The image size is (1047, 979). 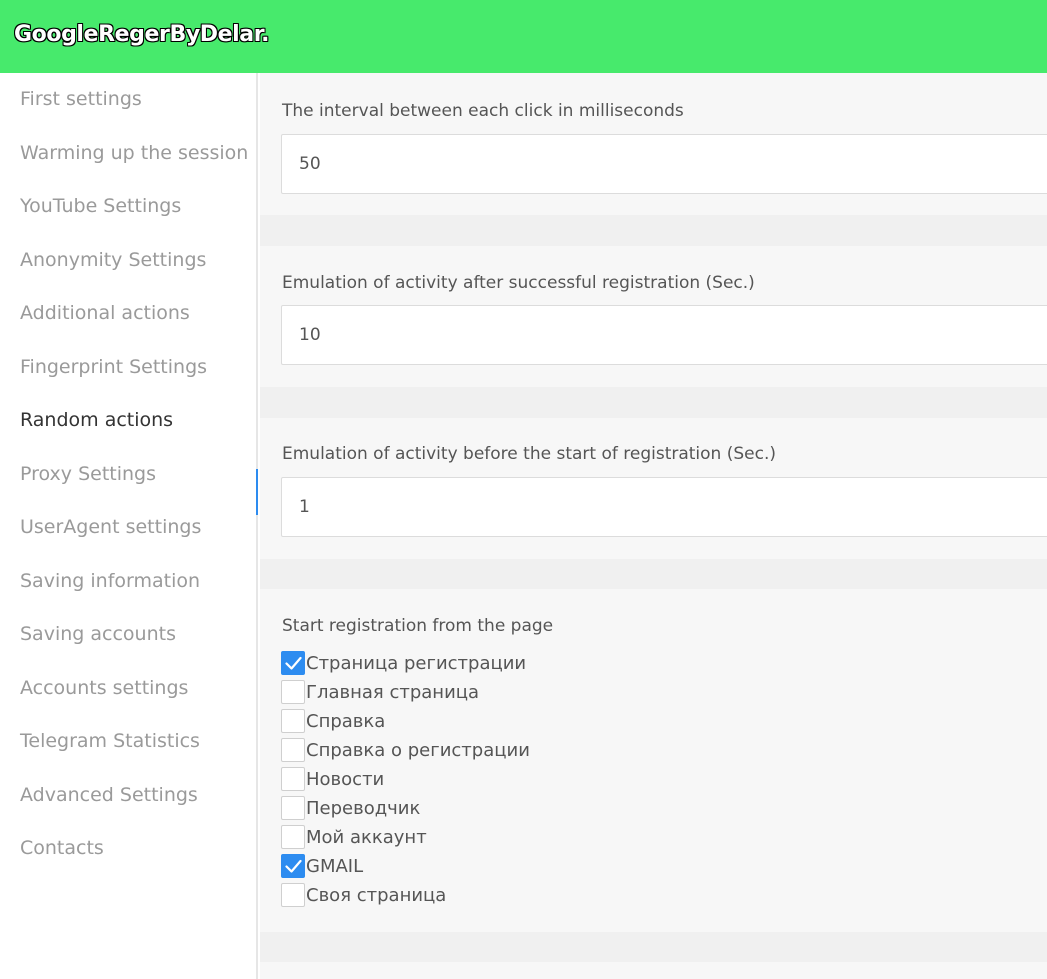 I want to click on after-registration-input, so click(x=664, y=335).